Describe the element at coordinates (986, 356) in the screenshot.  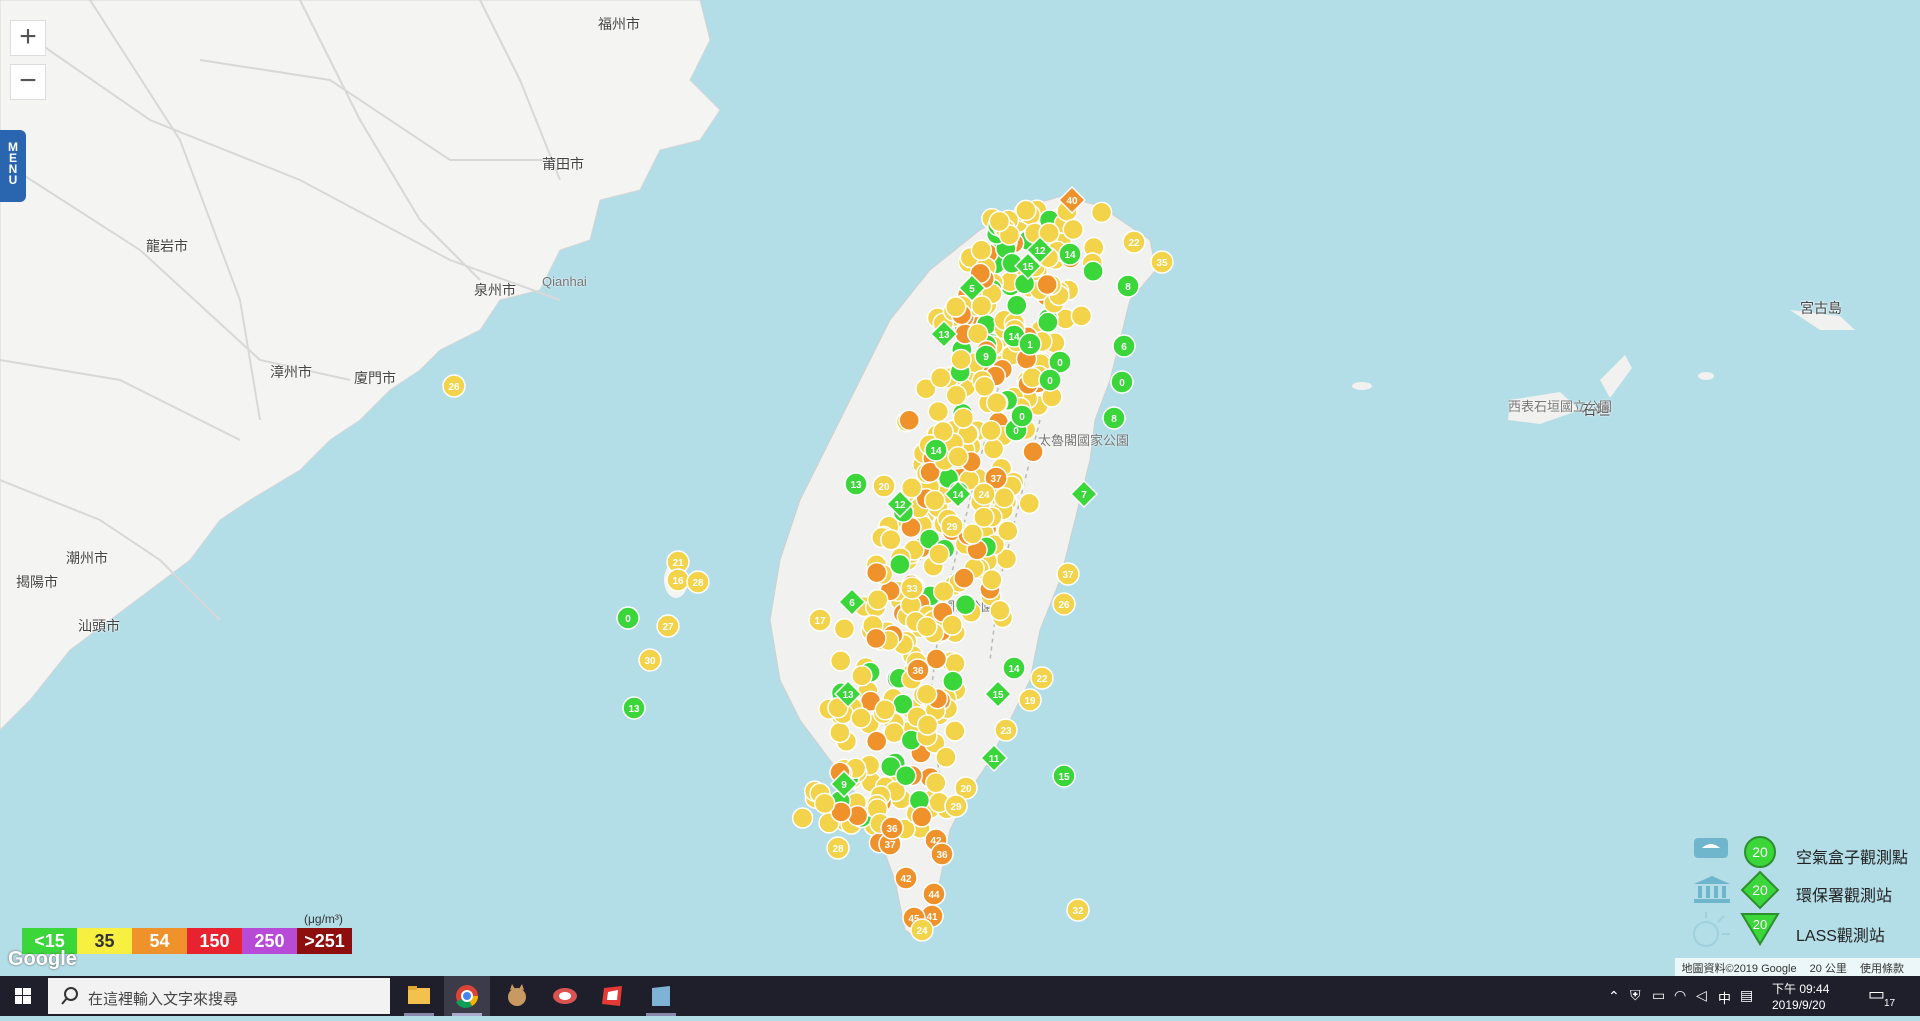
I see `station-marker-labeled: 9` at that location.